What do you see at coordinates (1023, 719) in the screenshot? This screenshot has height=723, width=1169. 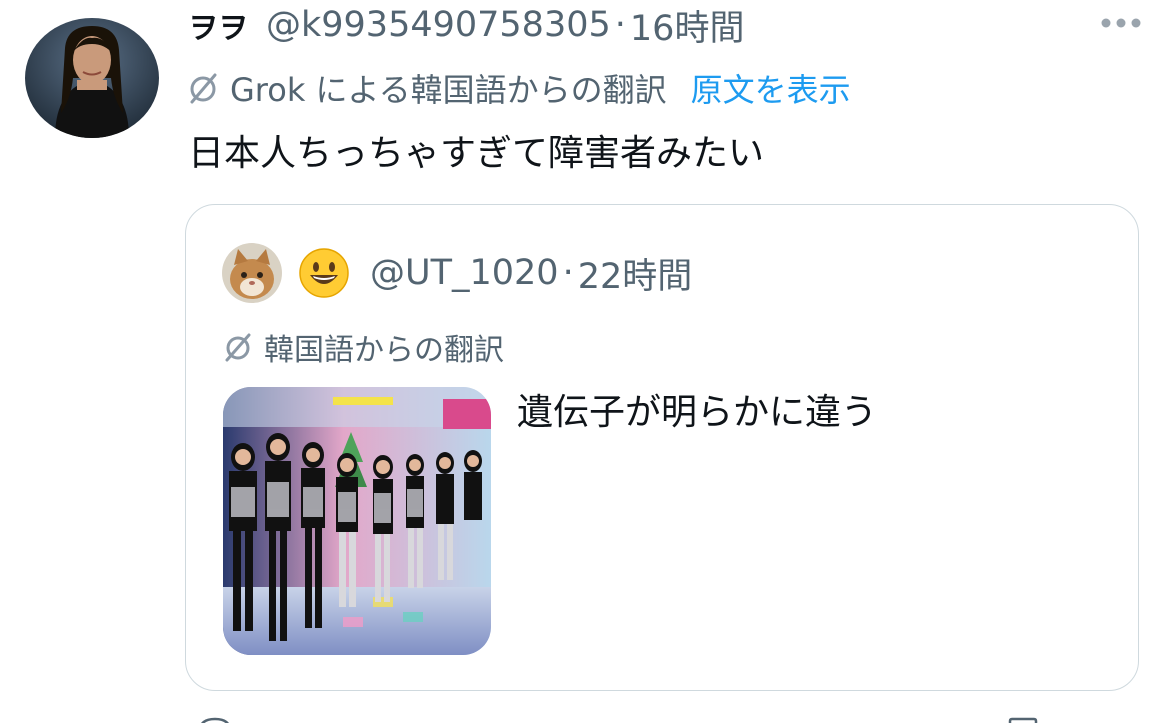 I see `bookmark-icon` at bounding box center [1023, 719].